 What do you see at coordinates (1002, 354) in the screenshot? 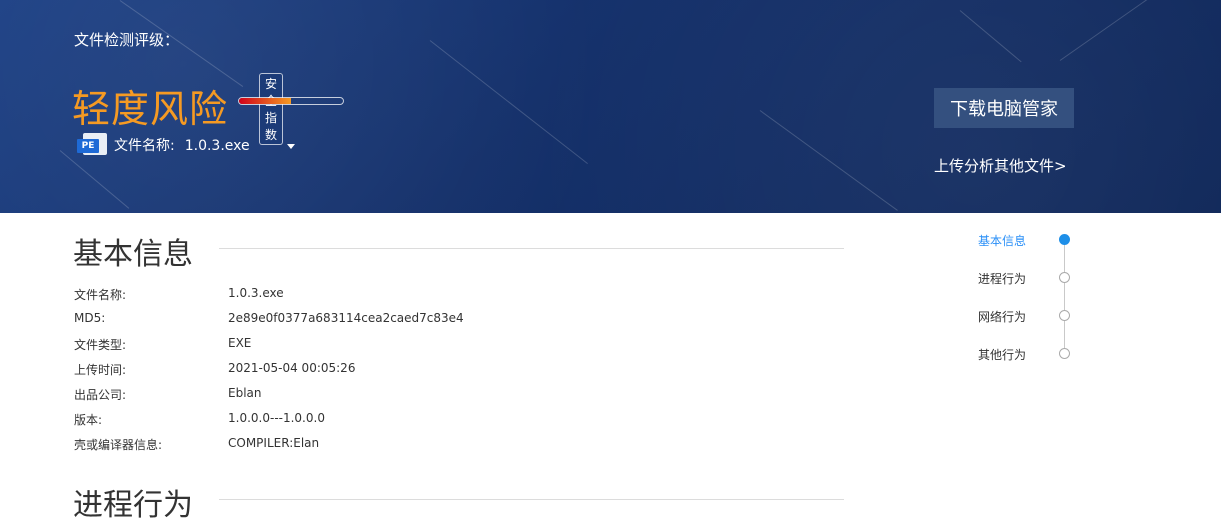
I see `side-nav-item: 其他行为` at bounding box center [1002, 354].